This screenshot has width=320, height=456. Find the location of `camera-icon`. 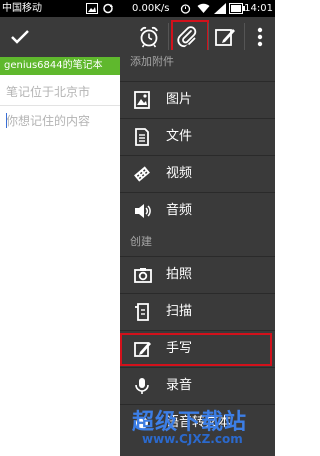

camera-icon is located at coordinates (143, 275).